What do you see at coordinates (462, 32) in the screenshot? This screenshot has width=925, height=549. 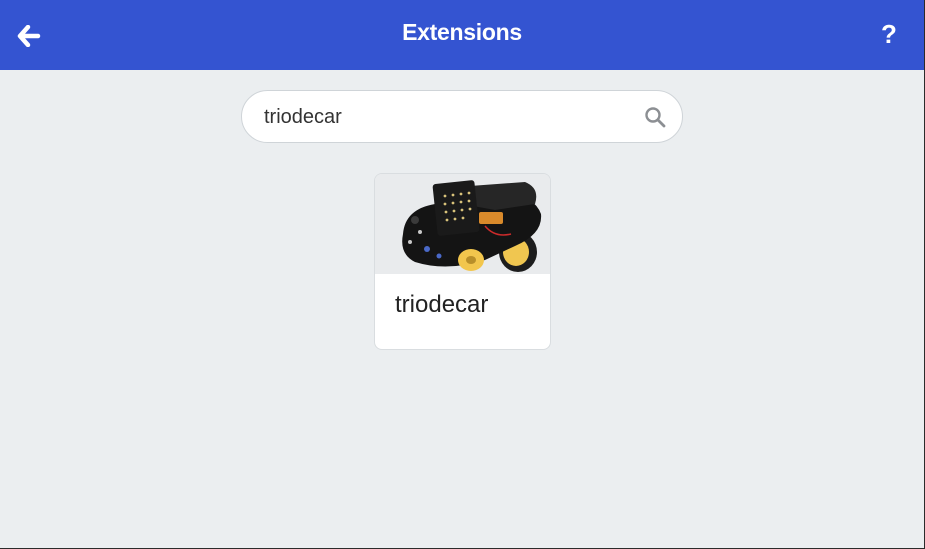 I see `page-title: Extensions` at bounding box center [462, 32].